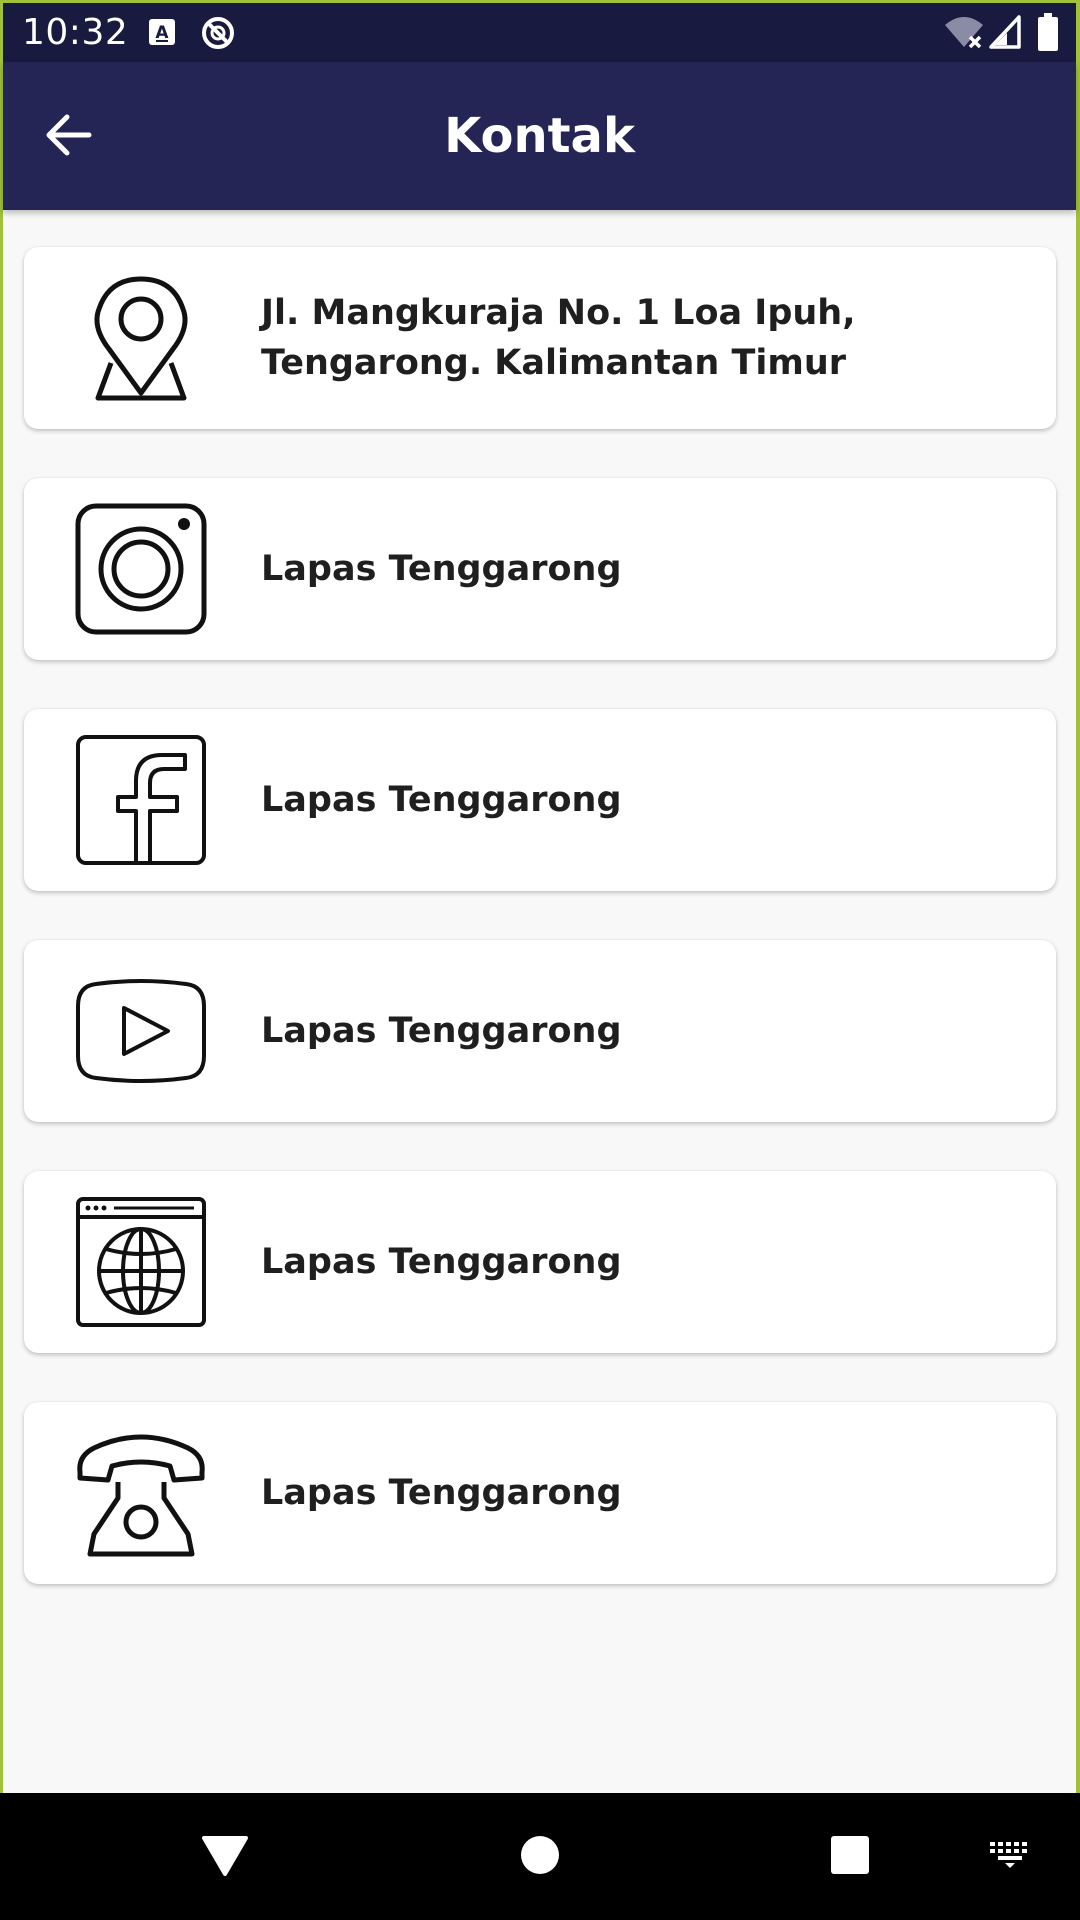 This screenshot has width=1080, height=1920. What do you see at coordinates (441, 800) in the screenshot?
I see `contact-facebook-text: Lapas Tenggarong` at bounding box center [441, 800].